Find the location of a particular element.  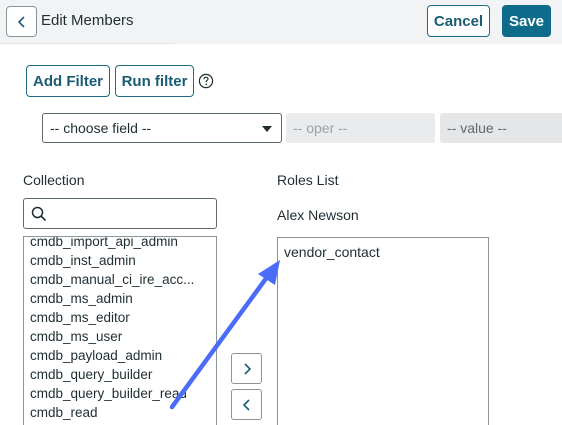

add-role-button is located at coordinates (246, 368).